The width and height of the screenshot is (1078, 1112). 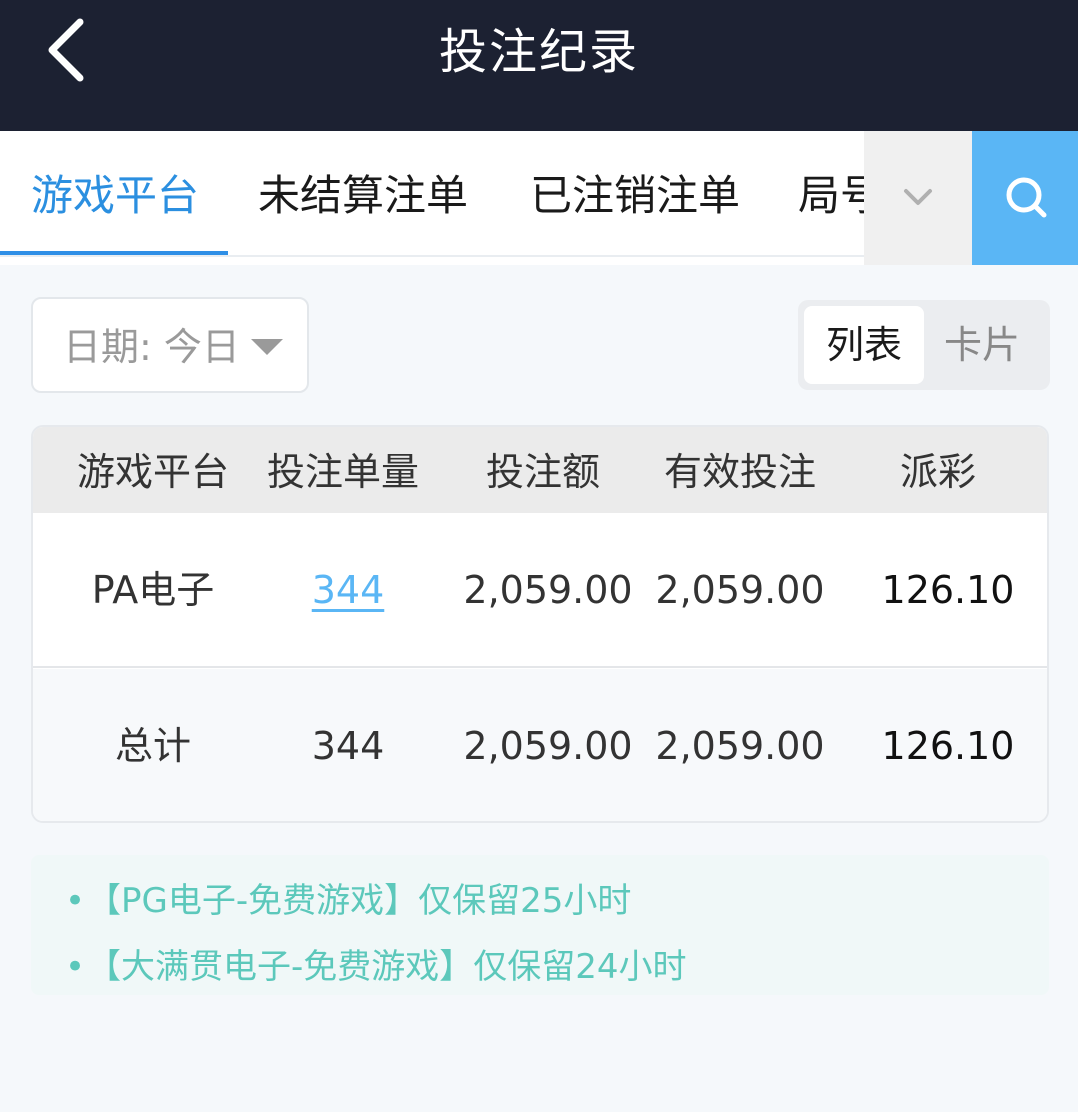 What do you see at coordinates (114, 253) in the screenshot?
I see `active-tab-indicator` at bounding box center [114, 253].